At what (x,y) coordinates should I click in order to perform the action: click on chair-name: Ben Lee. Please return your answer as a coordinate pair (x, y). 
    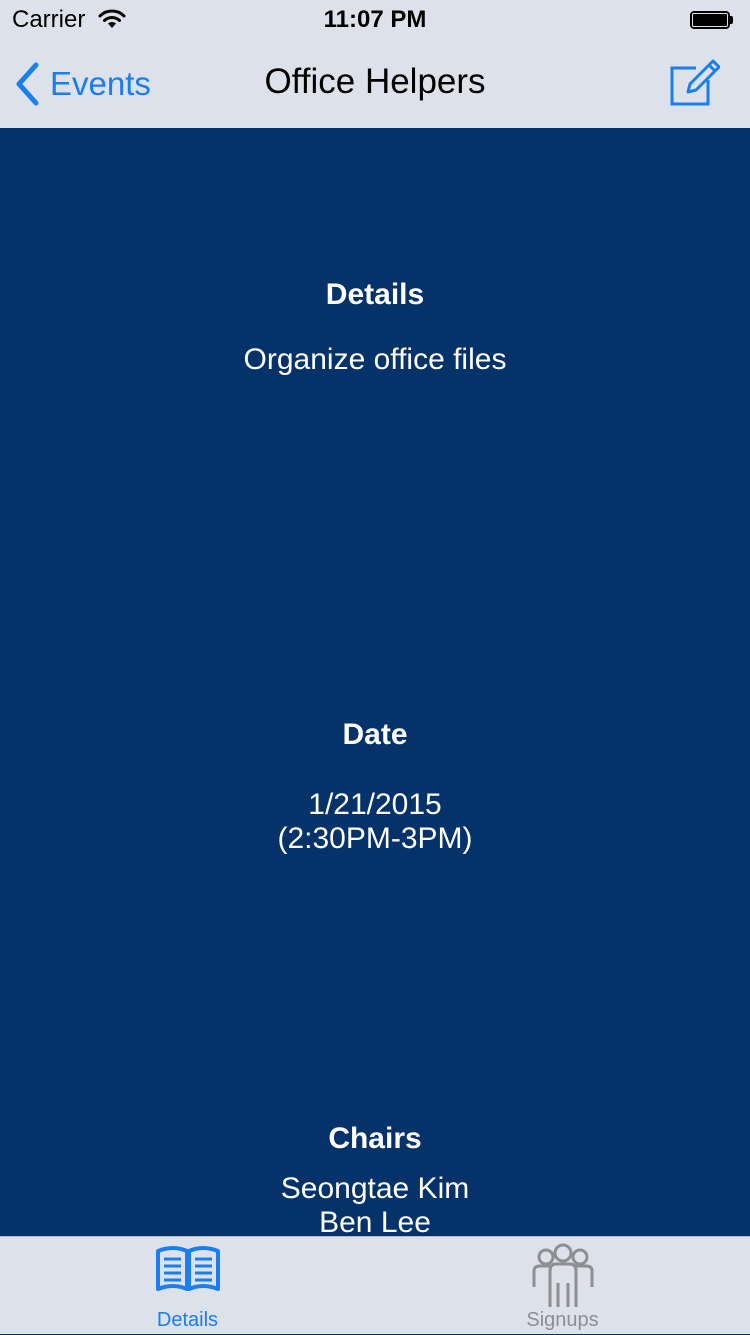
    Looking at the image, I should click on (375, 1222).